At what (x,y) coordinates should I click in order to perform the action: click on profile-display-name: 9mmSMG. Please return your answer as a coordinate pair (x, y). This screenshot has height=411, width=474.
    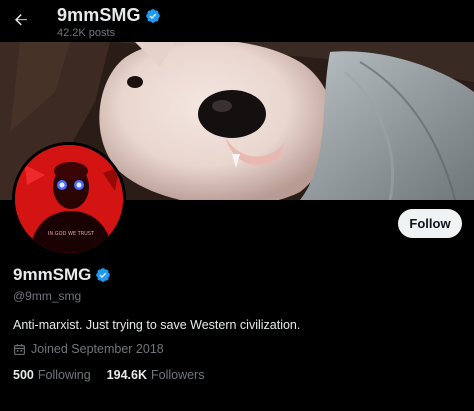
    Looking at the image, I should click on (52, 274).